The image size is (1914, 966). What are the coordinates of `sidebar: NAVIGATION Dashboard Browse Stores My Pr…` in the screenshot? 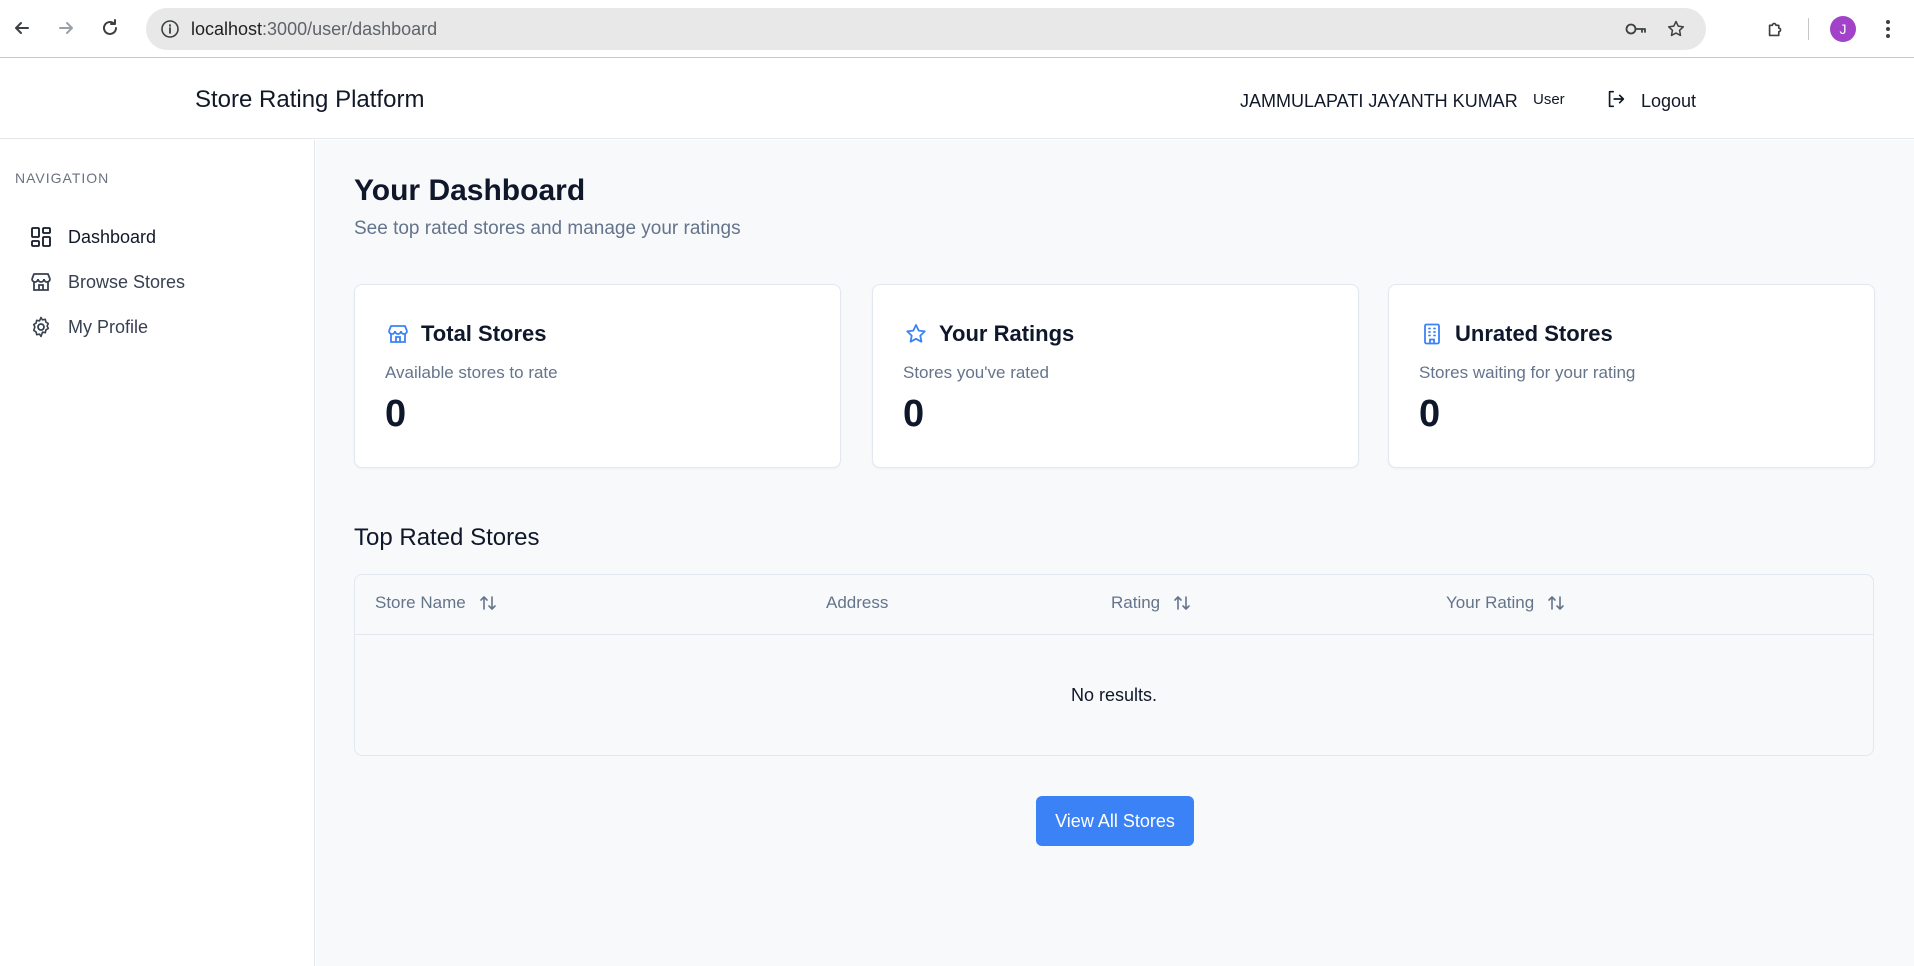 It's located at (157, 553).